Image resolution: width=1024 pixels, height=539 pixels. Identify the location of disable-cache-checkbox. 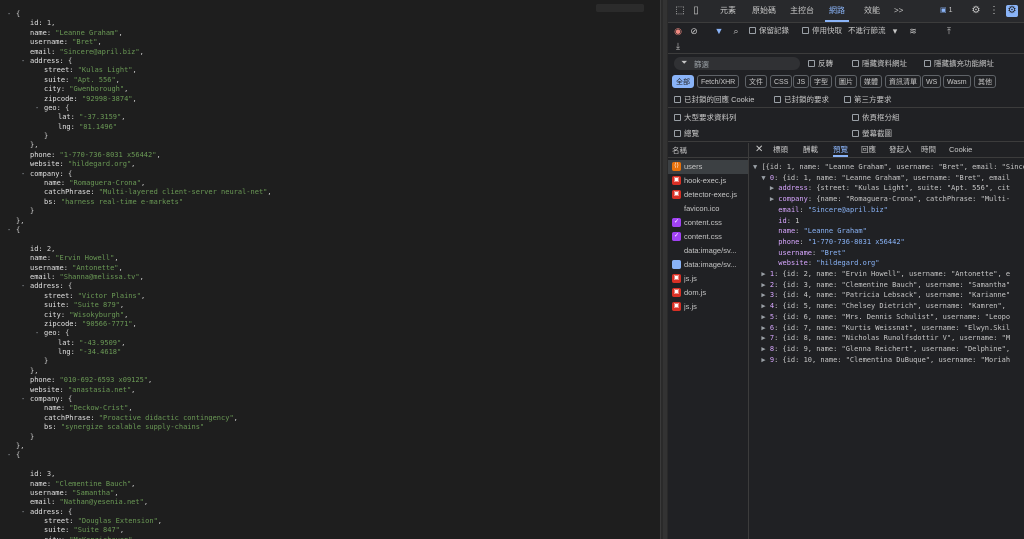
(805, 30).